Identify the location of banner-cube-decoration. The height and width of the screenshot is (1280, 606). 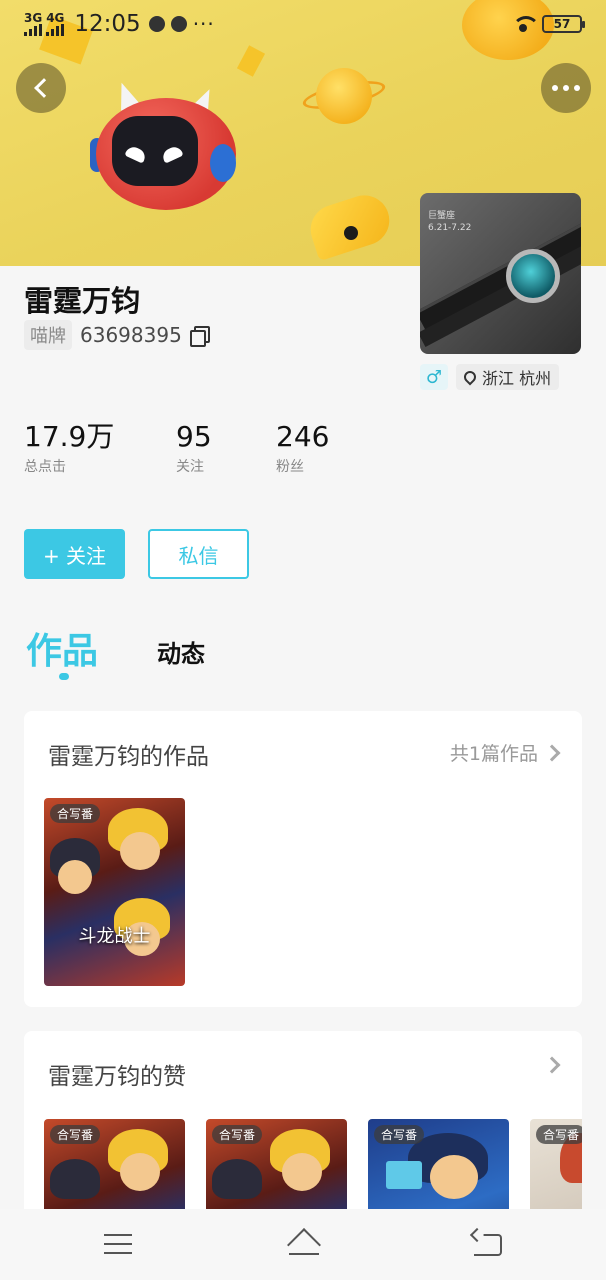
(251, 61).